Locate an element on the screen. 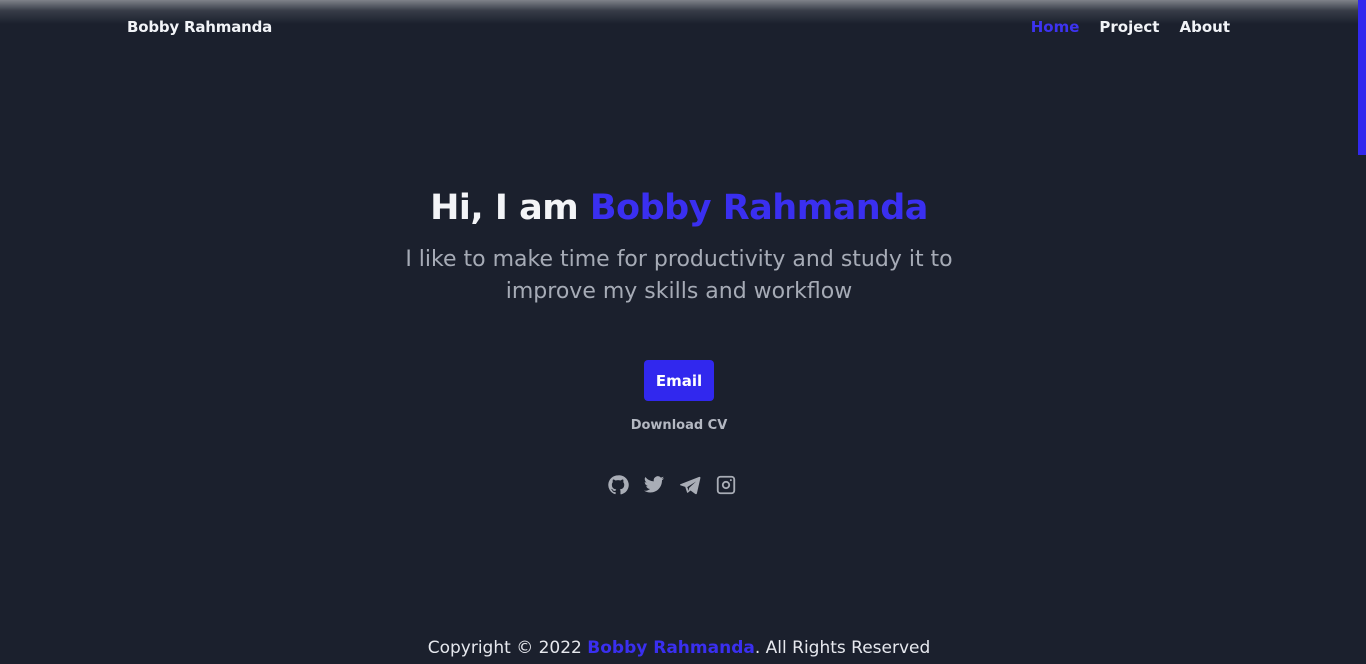  footer-name-link: Bobby Rahmanda is located at coordinates (671, 648).